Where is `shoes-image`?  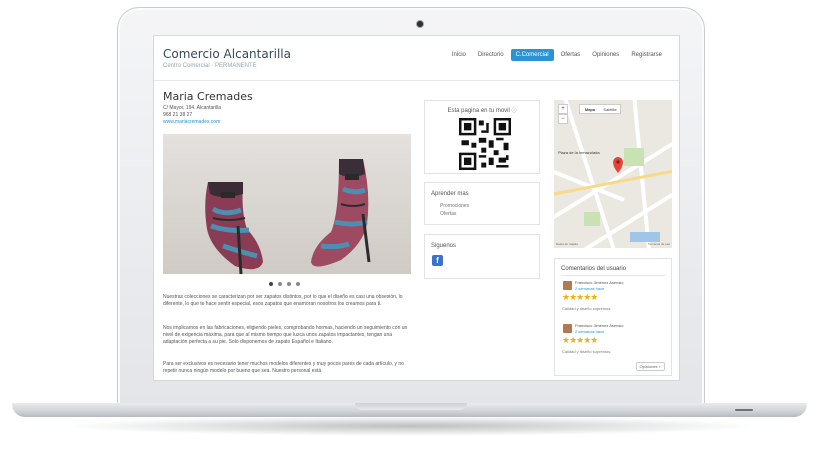 shoes-image is located at coordinates (287, 204).